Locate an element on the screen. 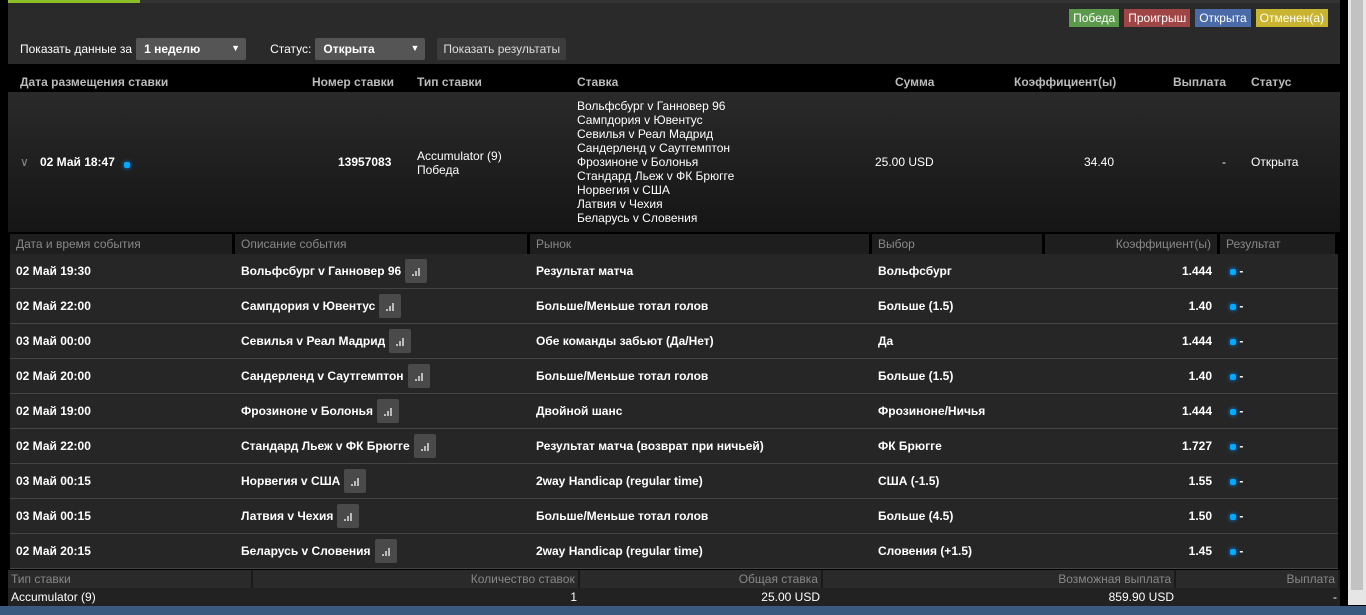  leg-event-name: Сампдория v Ювентус is located at coordinates (308, 306).